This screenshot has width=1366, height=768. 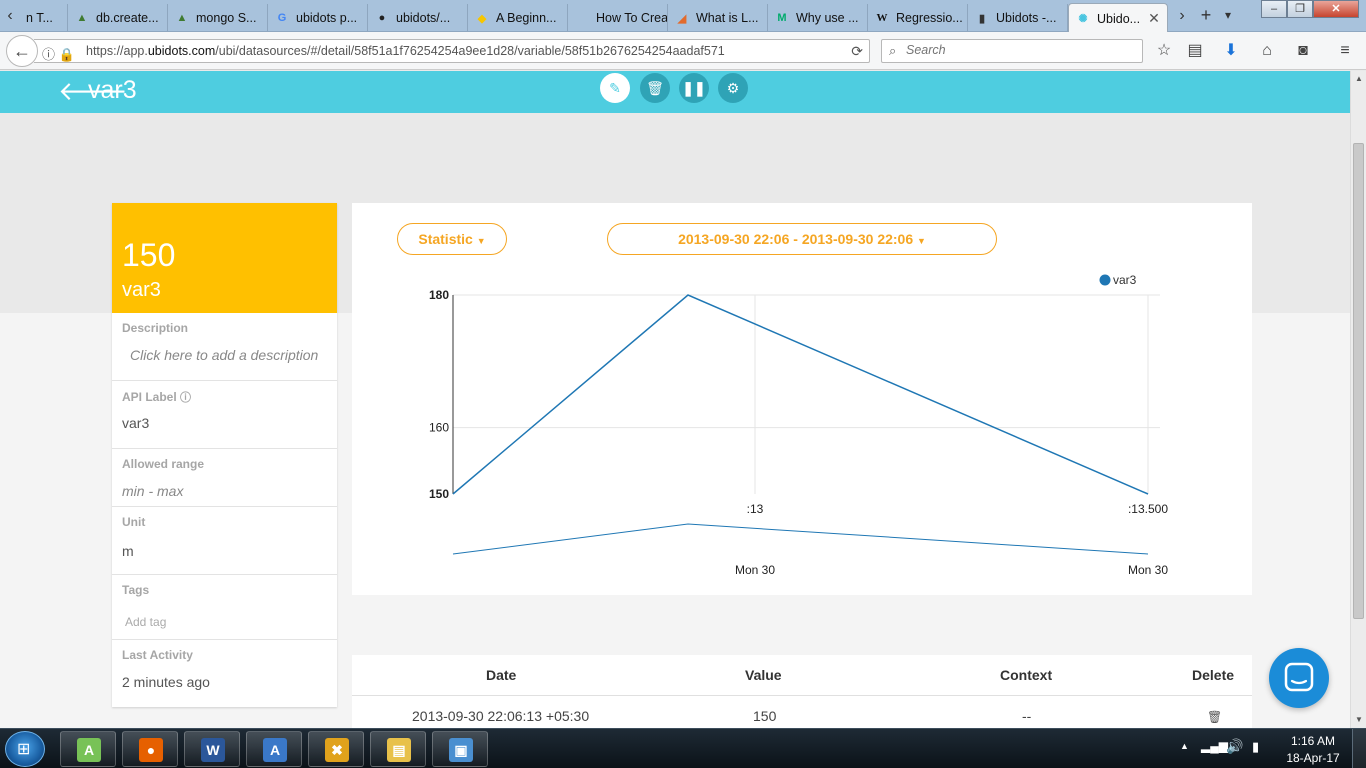 What do you see at coordinates (1154, 18) in the screenshot?
I see `close-tab-icon: ✕` at bounding box center [1154, 18].